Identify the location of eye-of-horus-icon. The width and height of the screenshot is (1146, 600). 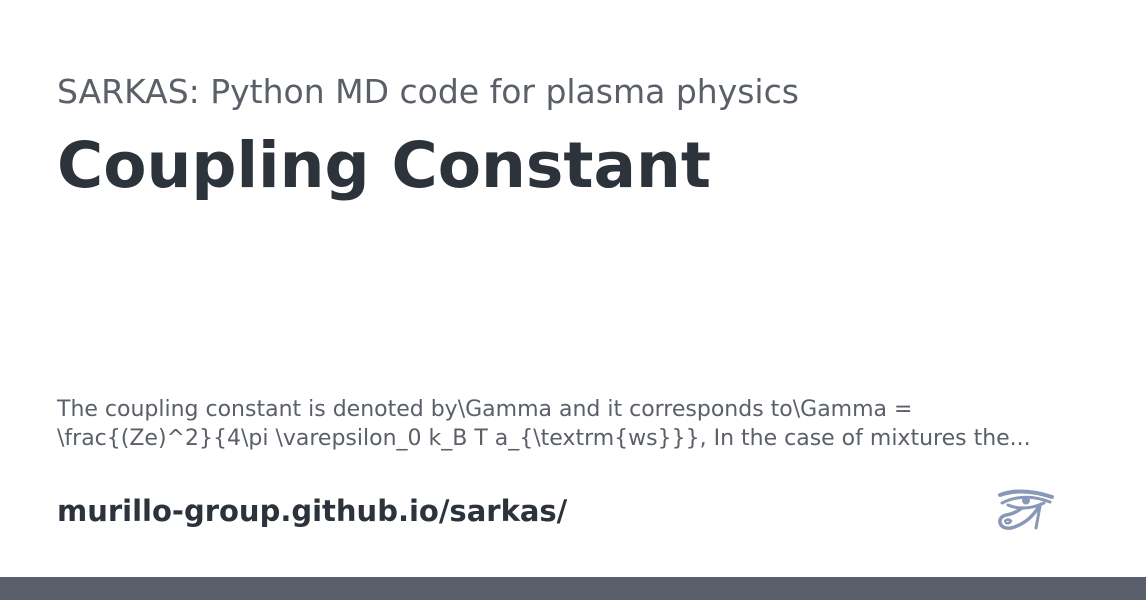
(1026, 509).